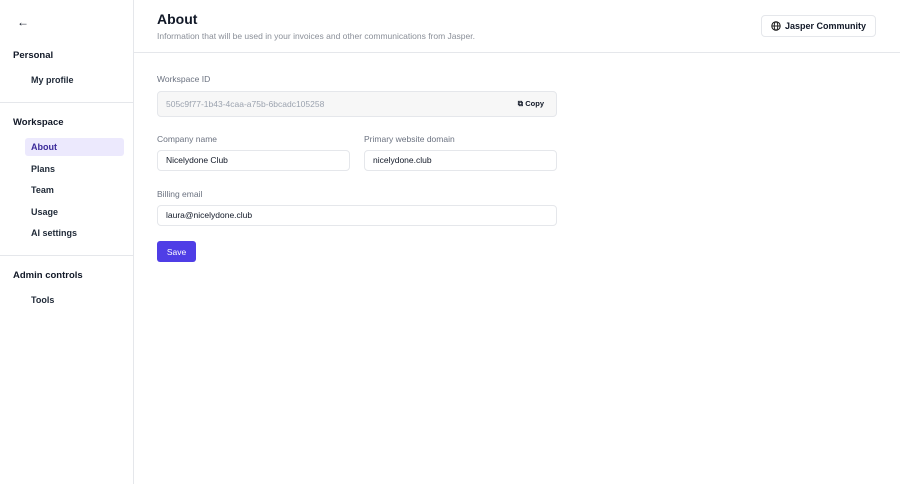  What do you see at coordinates (23, 22) in the screenshot?
I see `back-arrow-icon: ←` at bounding box center [23, 22].